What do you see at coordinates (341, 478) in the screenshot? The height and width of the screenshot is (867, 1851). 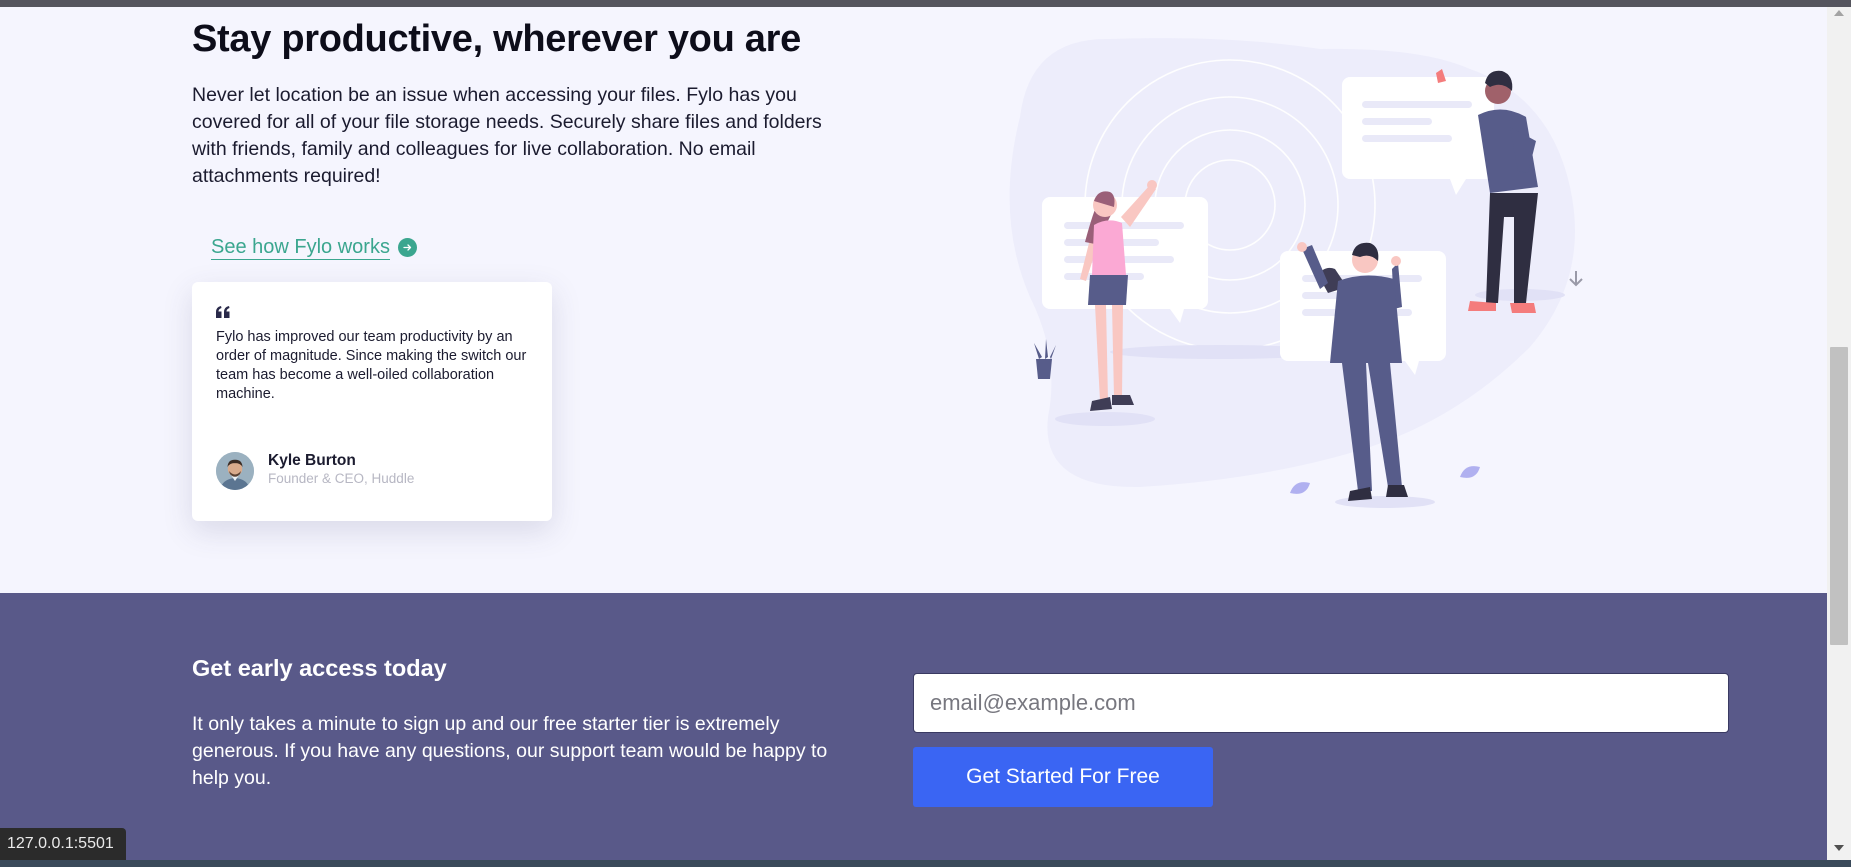 I see `author-role: Founder & CEO, Huddle` at bounding box center [341, 478].